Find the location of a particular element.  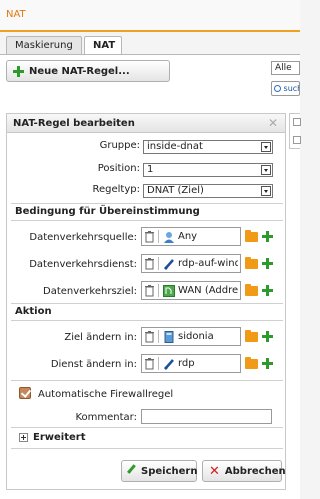

action-section-header: Aktion is located at coordinates (147, 312).